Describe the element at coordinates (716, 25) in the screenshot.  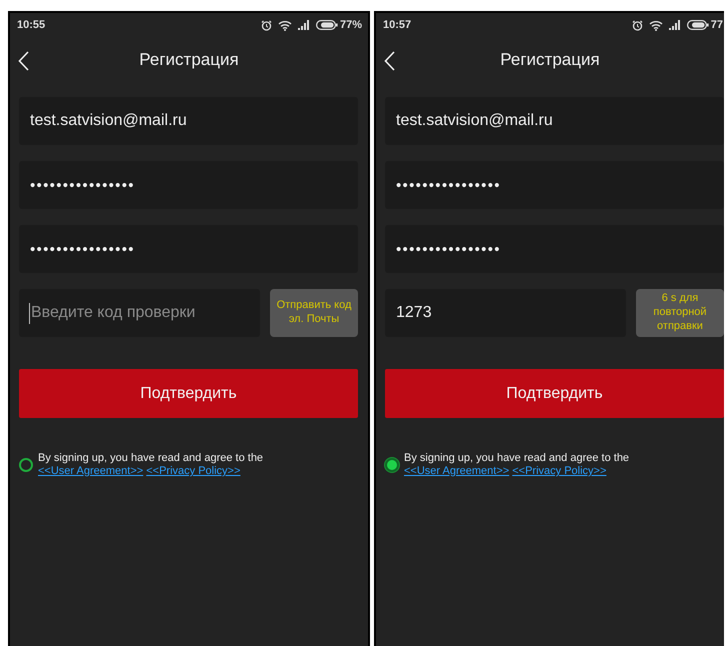
I see `battery-percent: 77` at that location.